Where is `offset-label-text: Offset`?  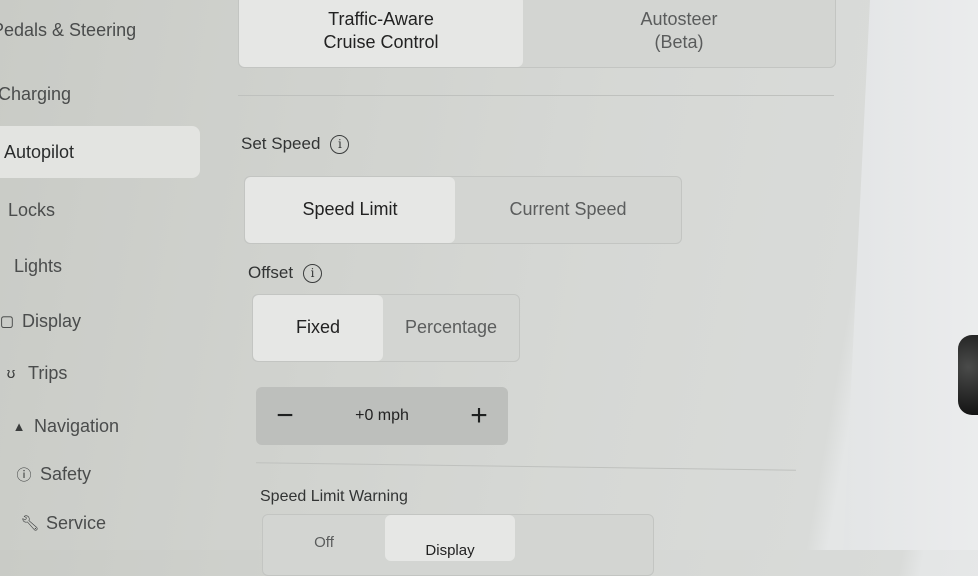
offset-label-text: Offset is located at coordinates (271, 272).